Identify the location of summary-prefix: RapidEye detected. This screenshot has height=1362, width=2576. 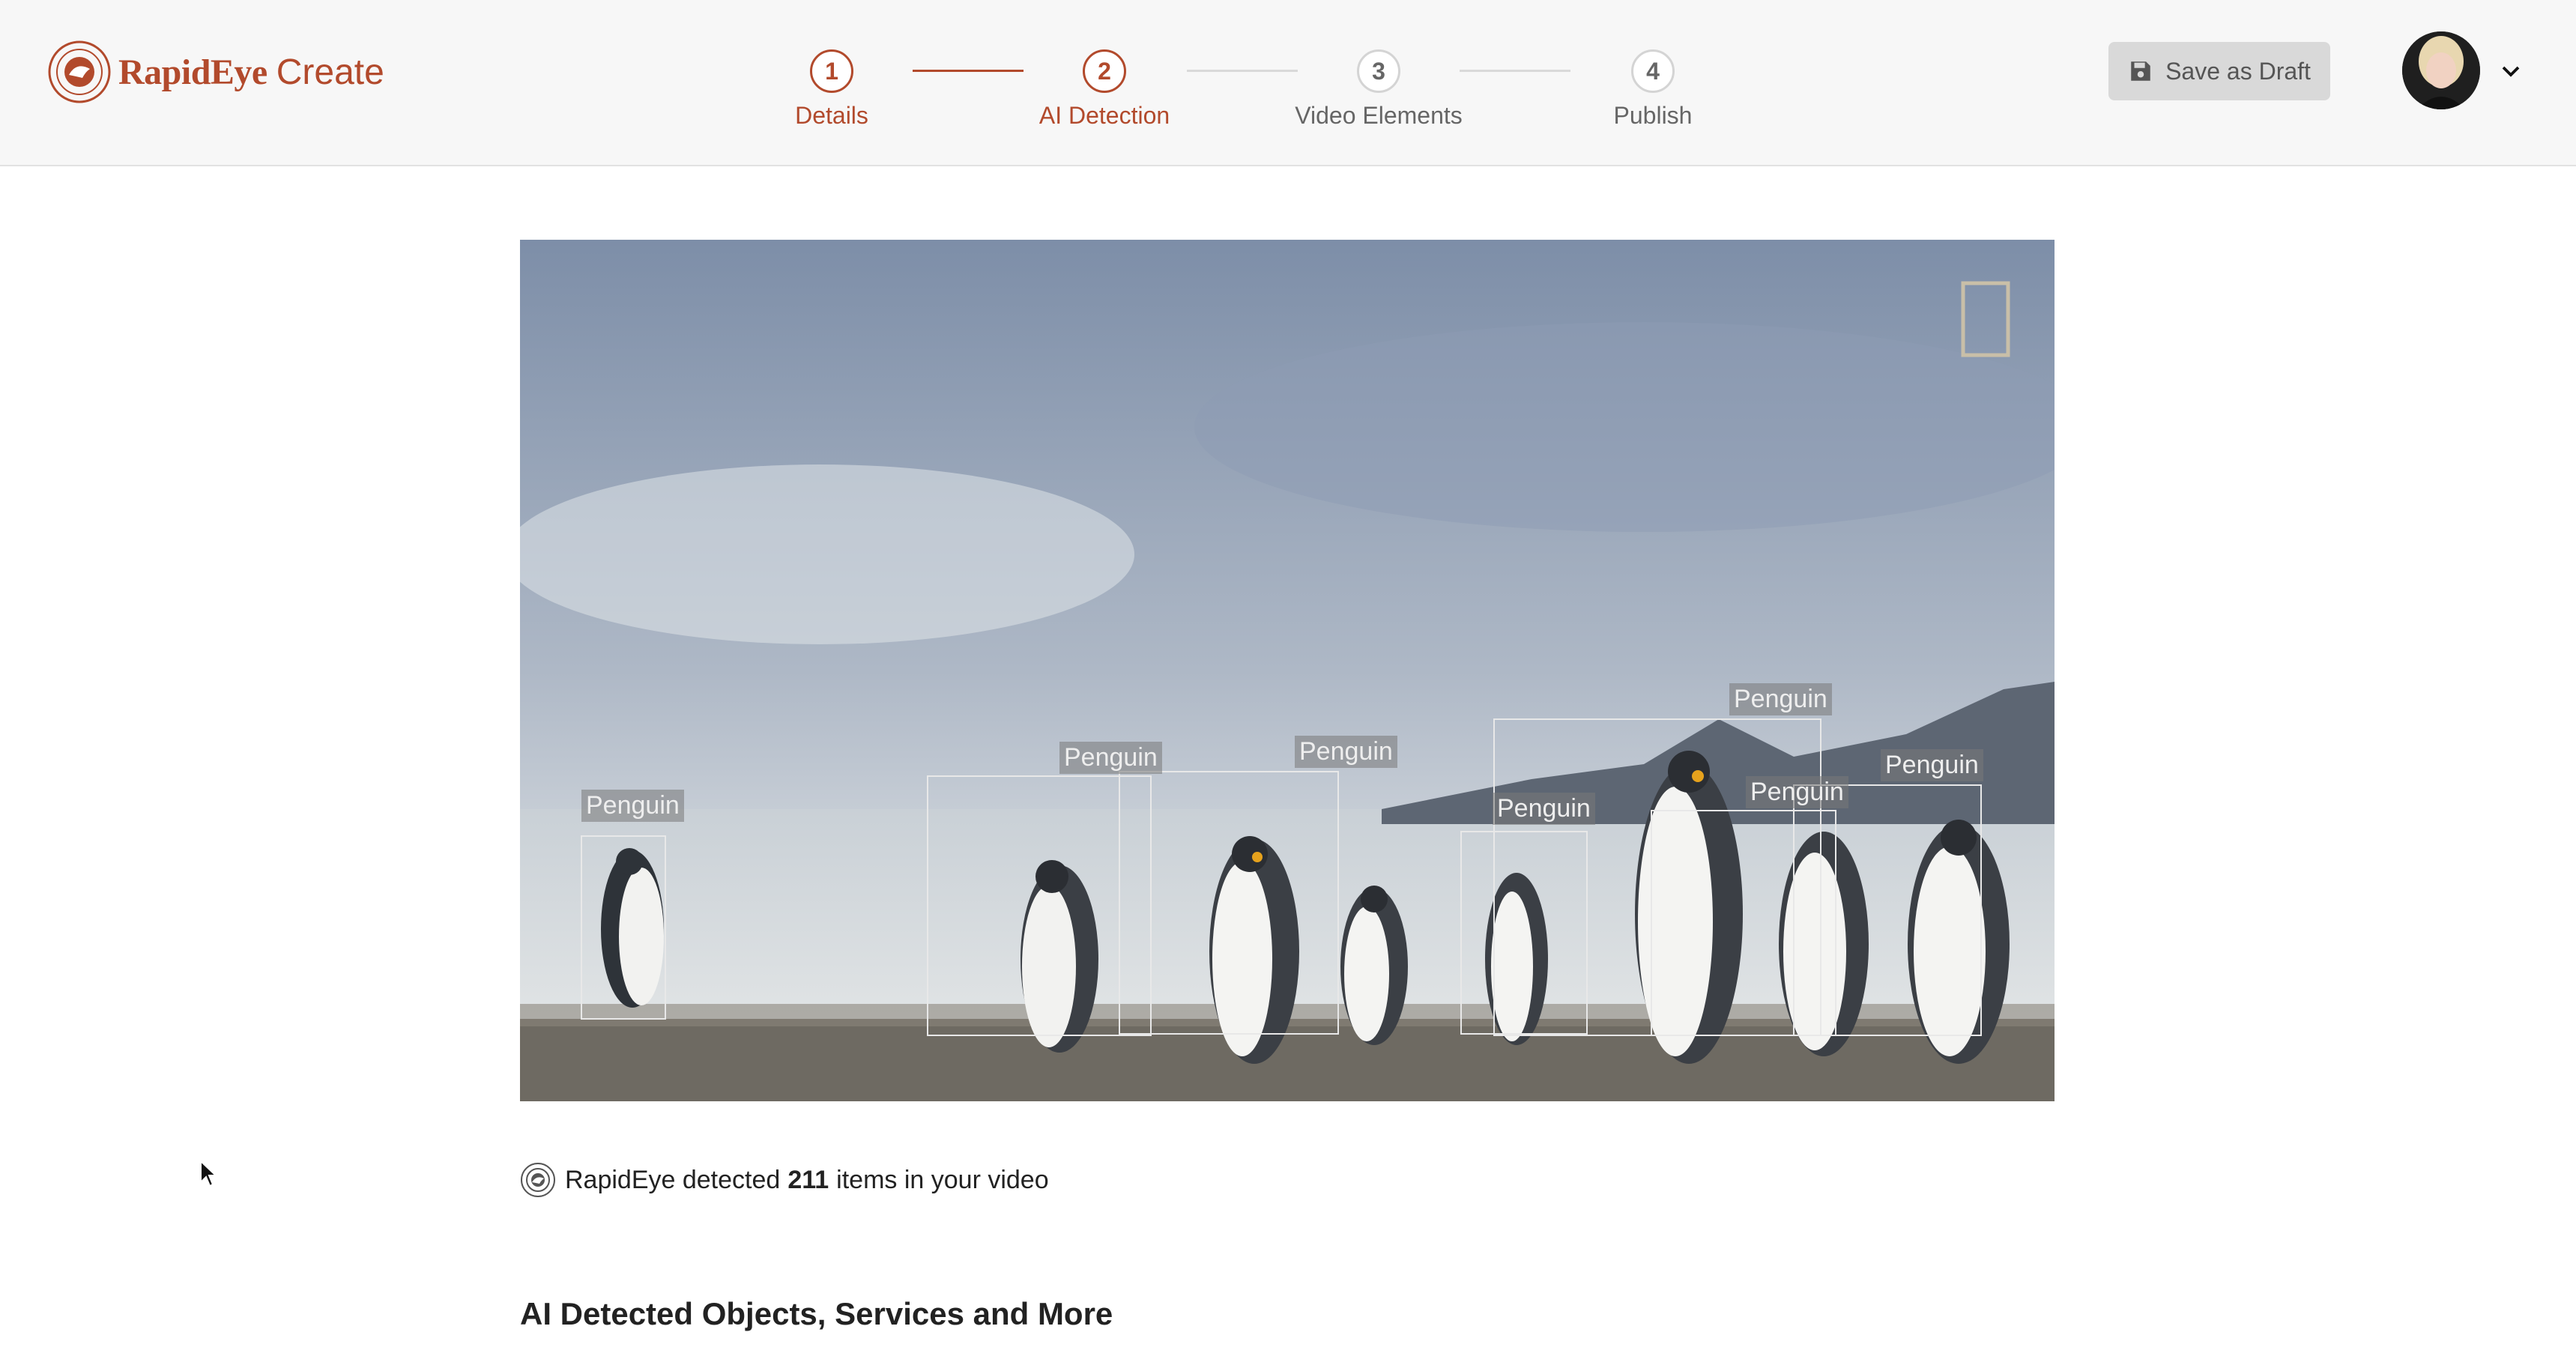
(673, 1179).